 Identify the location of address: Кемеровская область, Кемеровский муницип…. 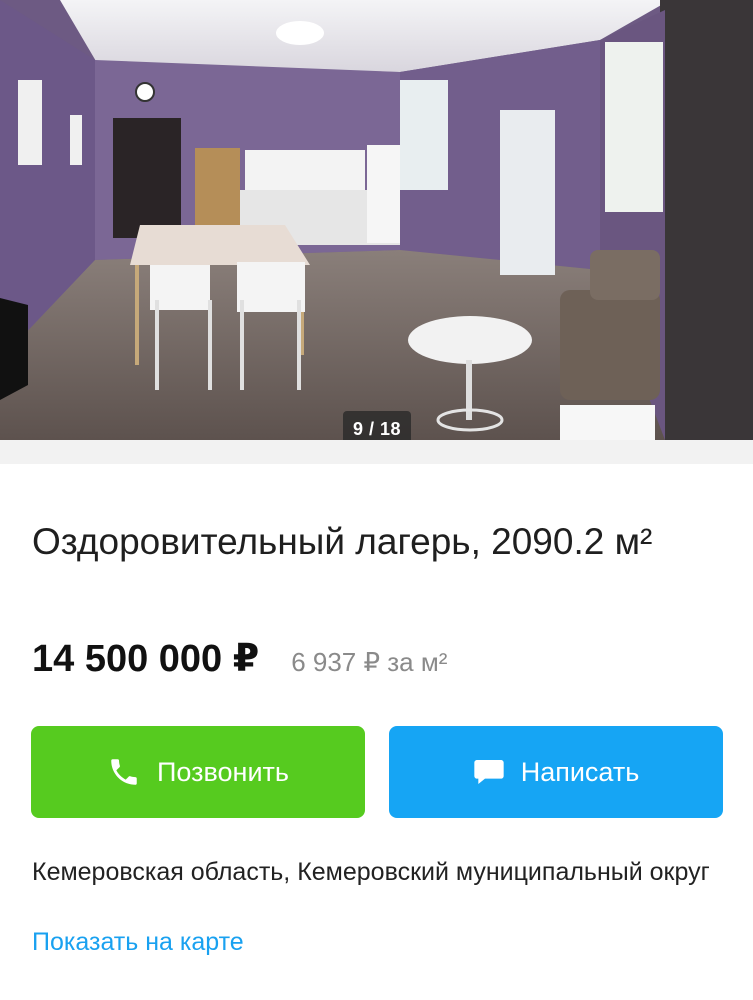
(371, 872).